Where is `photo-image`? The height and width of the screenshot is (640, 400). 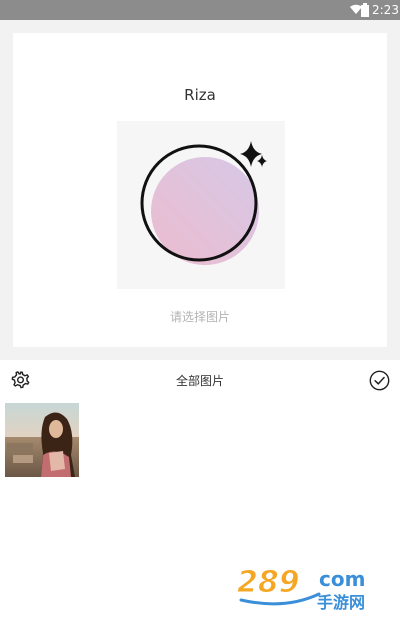
photo-image is located at coordinates (42, 440).